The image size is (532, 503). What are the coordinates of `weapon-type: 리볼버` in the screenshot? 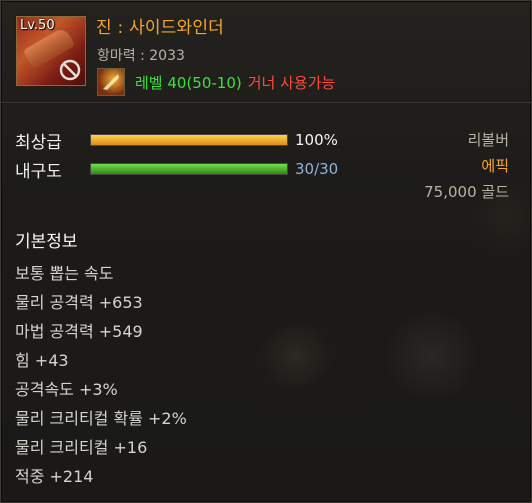 It's located at (488, 140).